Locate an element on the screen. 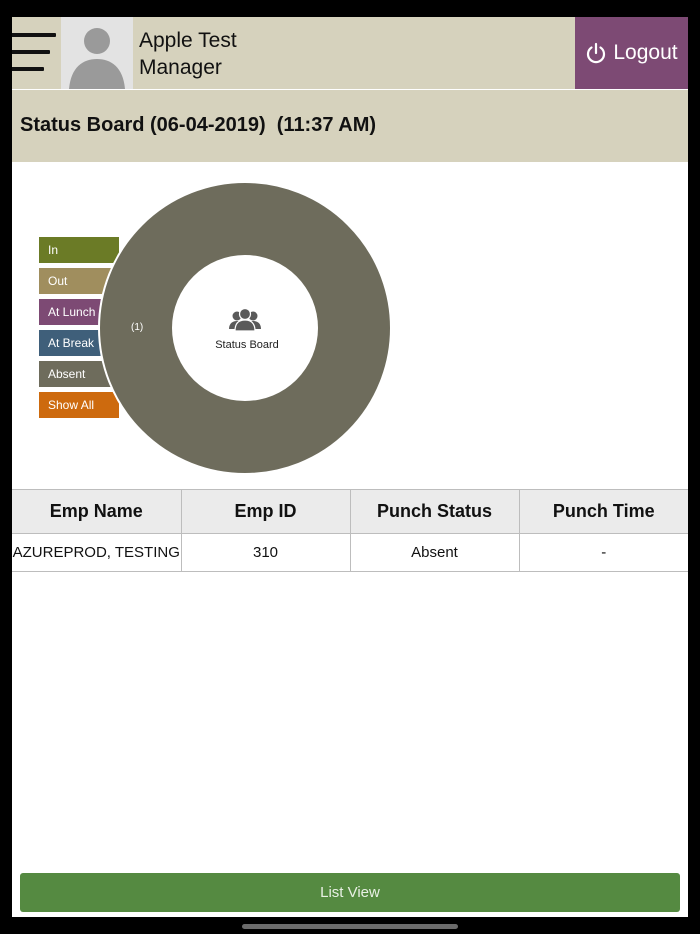  list-view-button: List View is located at coordinates (350, 892).